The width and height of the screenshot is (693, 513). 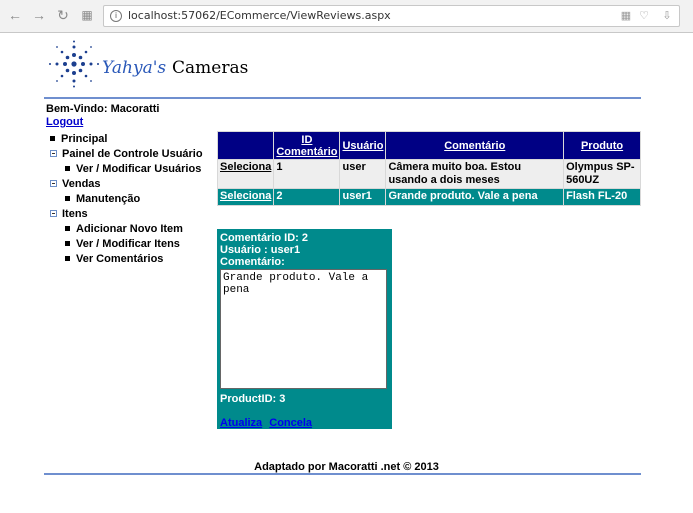 I want to click on menu-item-label: Vendas, so click(x=81, y=184).